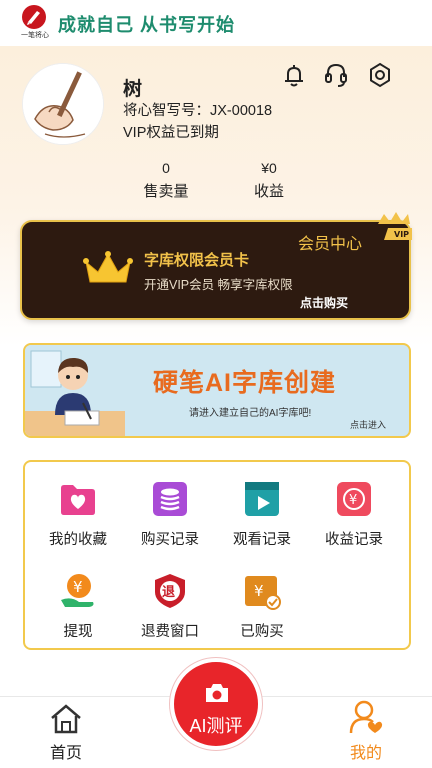  Describe the element at coordinates (66, 719) in the screenshot. I see `home-icon` at that location.